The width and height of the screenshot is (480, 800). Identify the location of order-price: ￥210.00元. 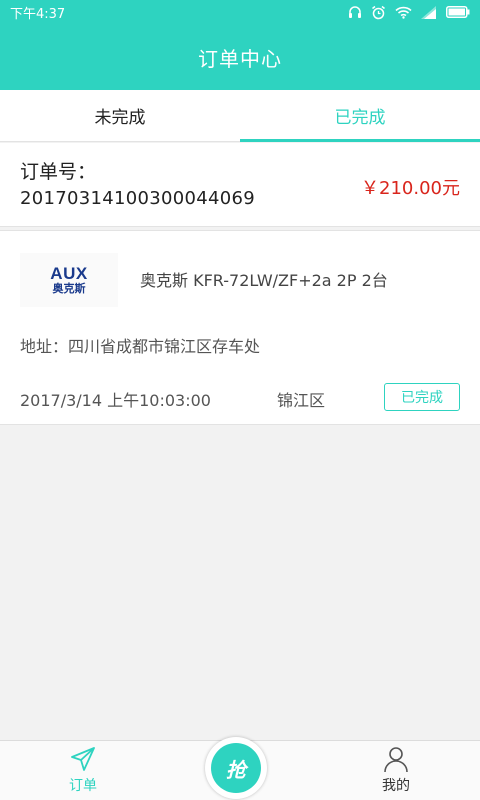
(410, 188).